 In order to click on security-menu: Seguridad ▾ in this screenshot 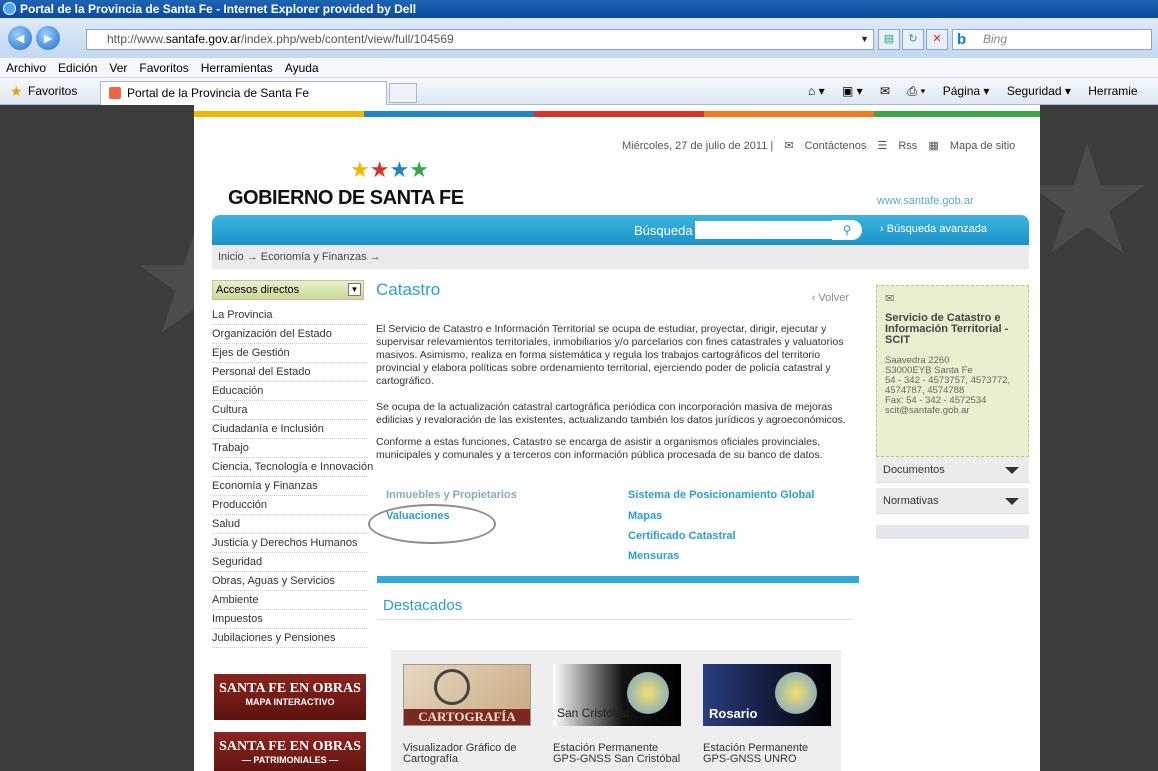, I will do `click(1039, 91)`.